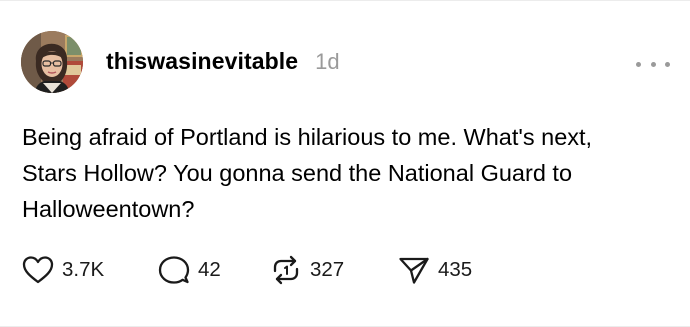 The height and width of the screenshot is (327, 690). Describe the element at coordinates (327, 61) in the screenshot. I see `timestamp: 1d` at that location.